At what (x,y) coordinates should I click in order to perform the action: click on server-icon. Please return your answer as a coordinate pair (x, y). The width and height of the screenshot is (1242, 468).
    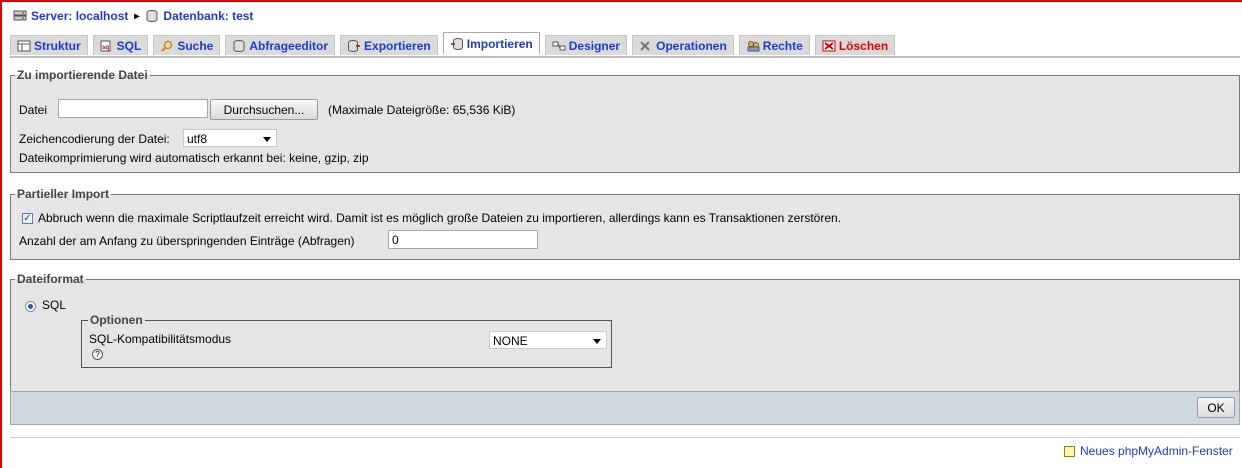
    Looking at the image, I should click on (20, 16).